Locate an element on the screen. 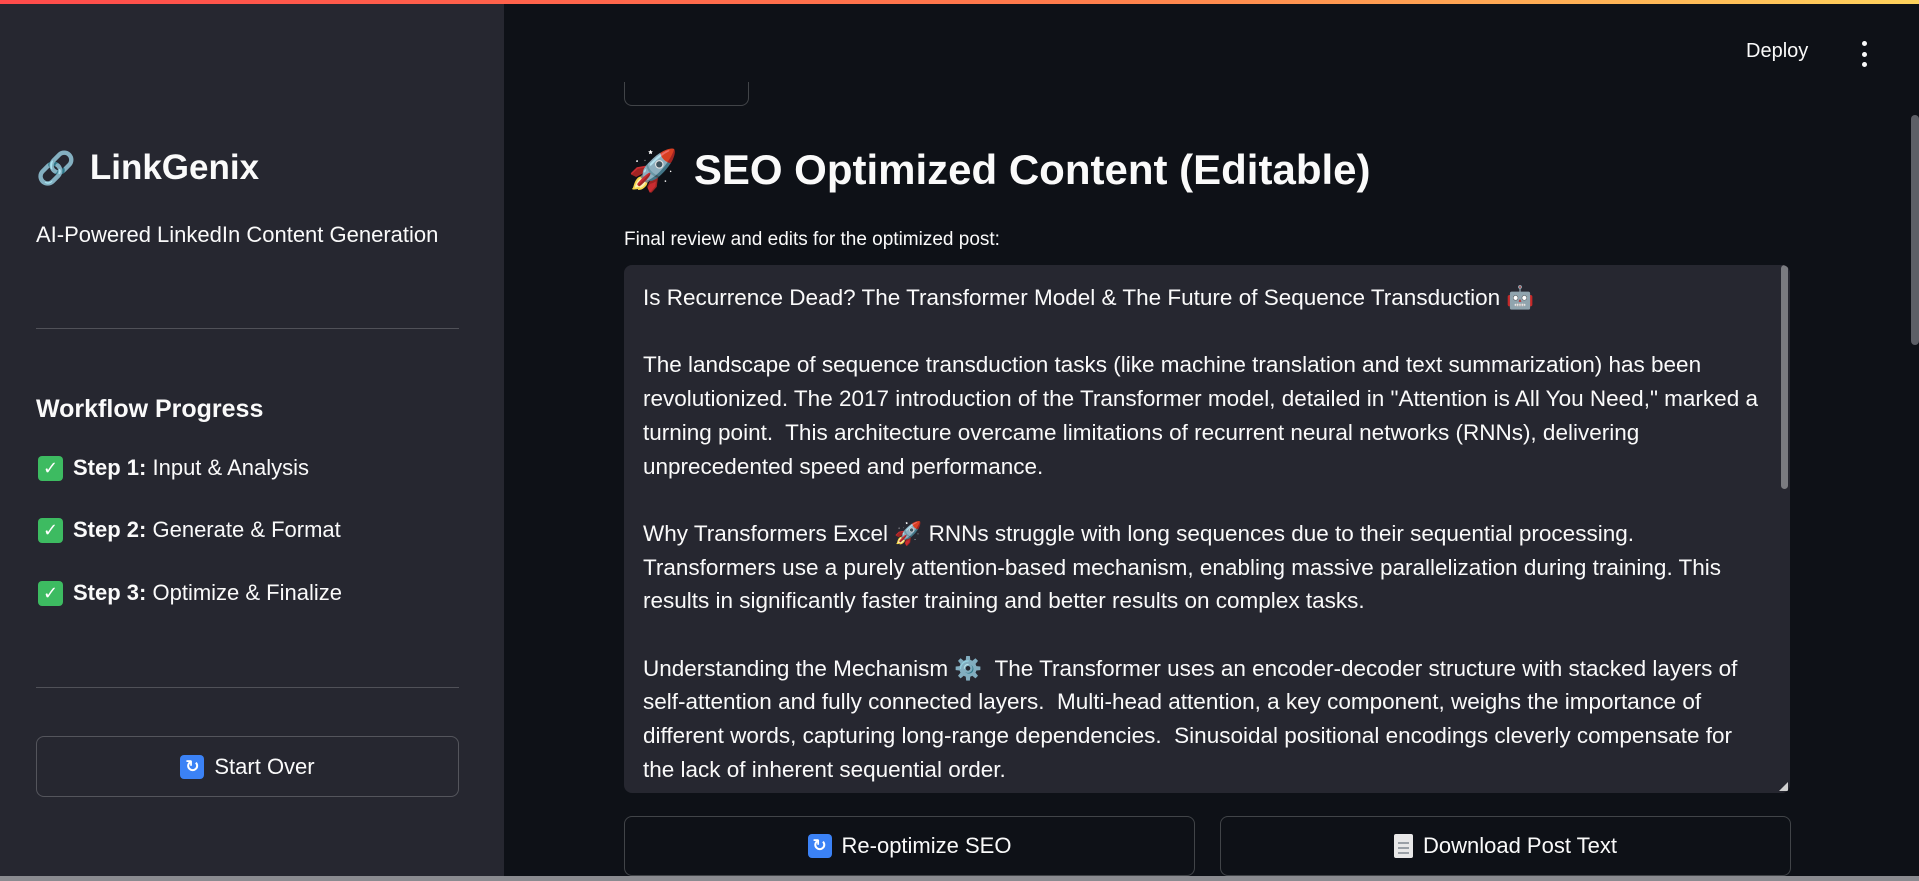 This screenshot has height=881, width=1919. horizontal-scrollbar is located at coordinates (959, 878).